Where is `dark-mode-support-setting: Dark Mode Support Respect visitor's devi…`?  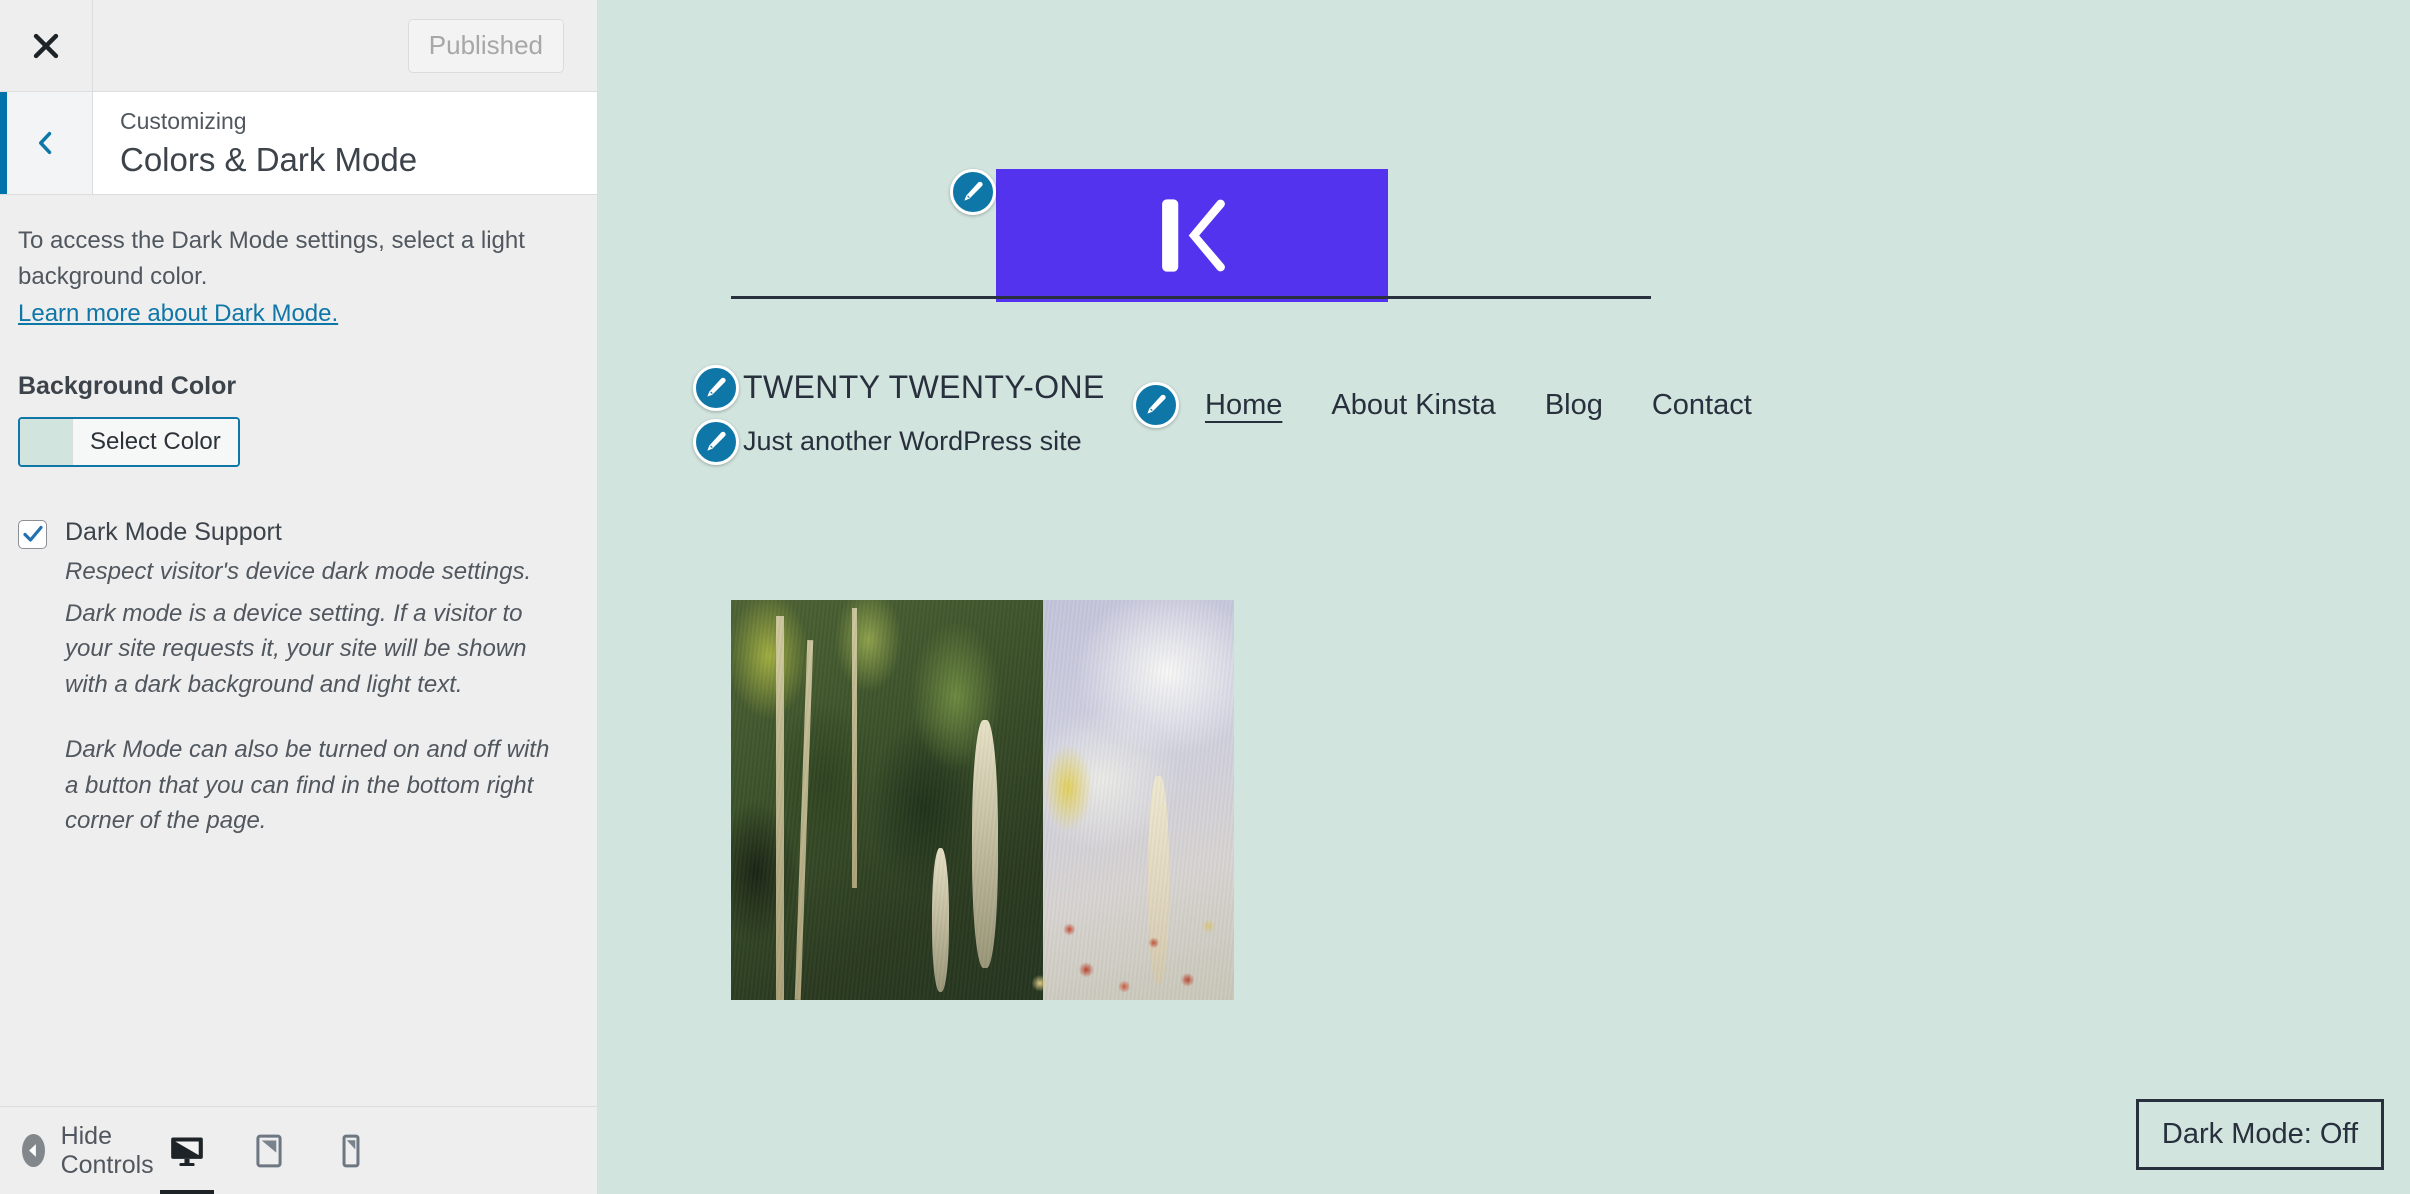
dark-mode-support-setting: Dark Mode Support Respect visitor's devi… is located at coordinates (292, 677).